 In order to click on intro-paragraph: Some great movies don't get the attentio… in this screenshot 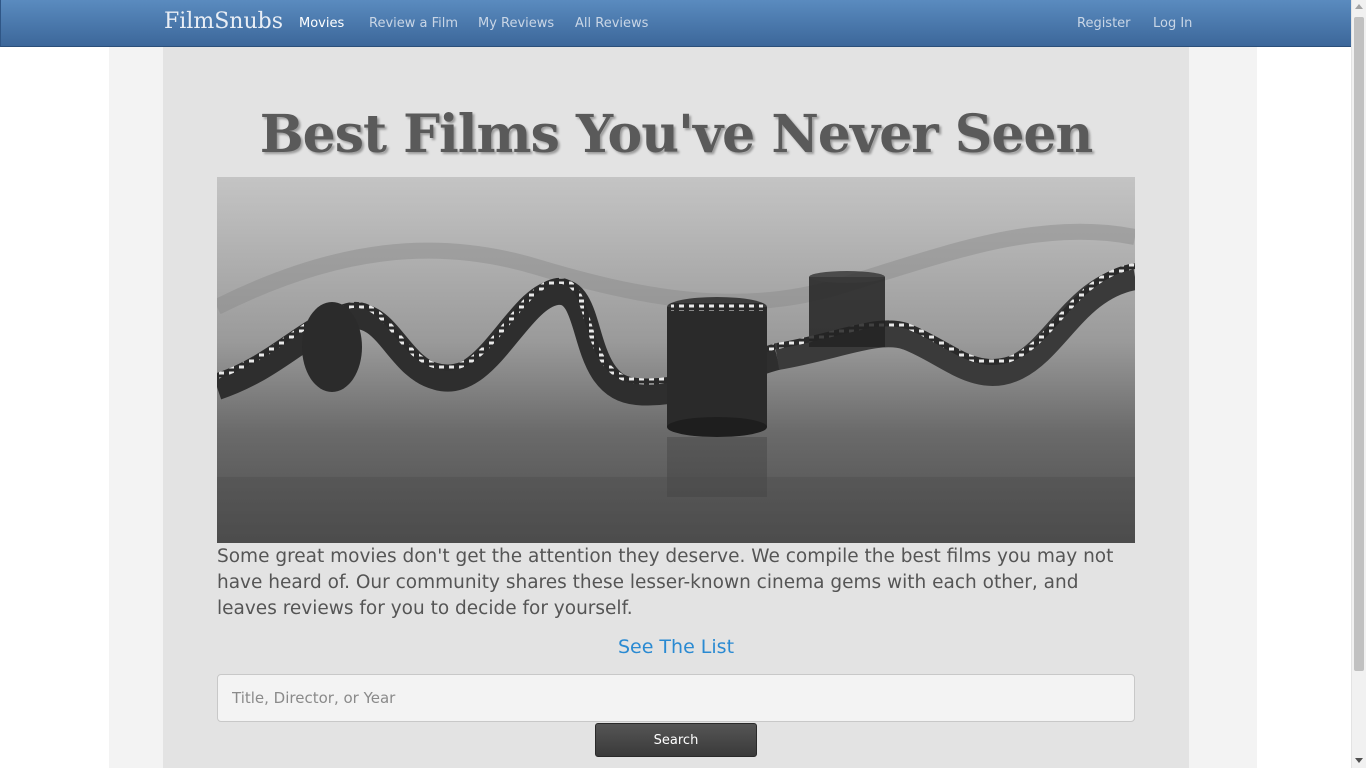, I will do `click(665, 582)`.